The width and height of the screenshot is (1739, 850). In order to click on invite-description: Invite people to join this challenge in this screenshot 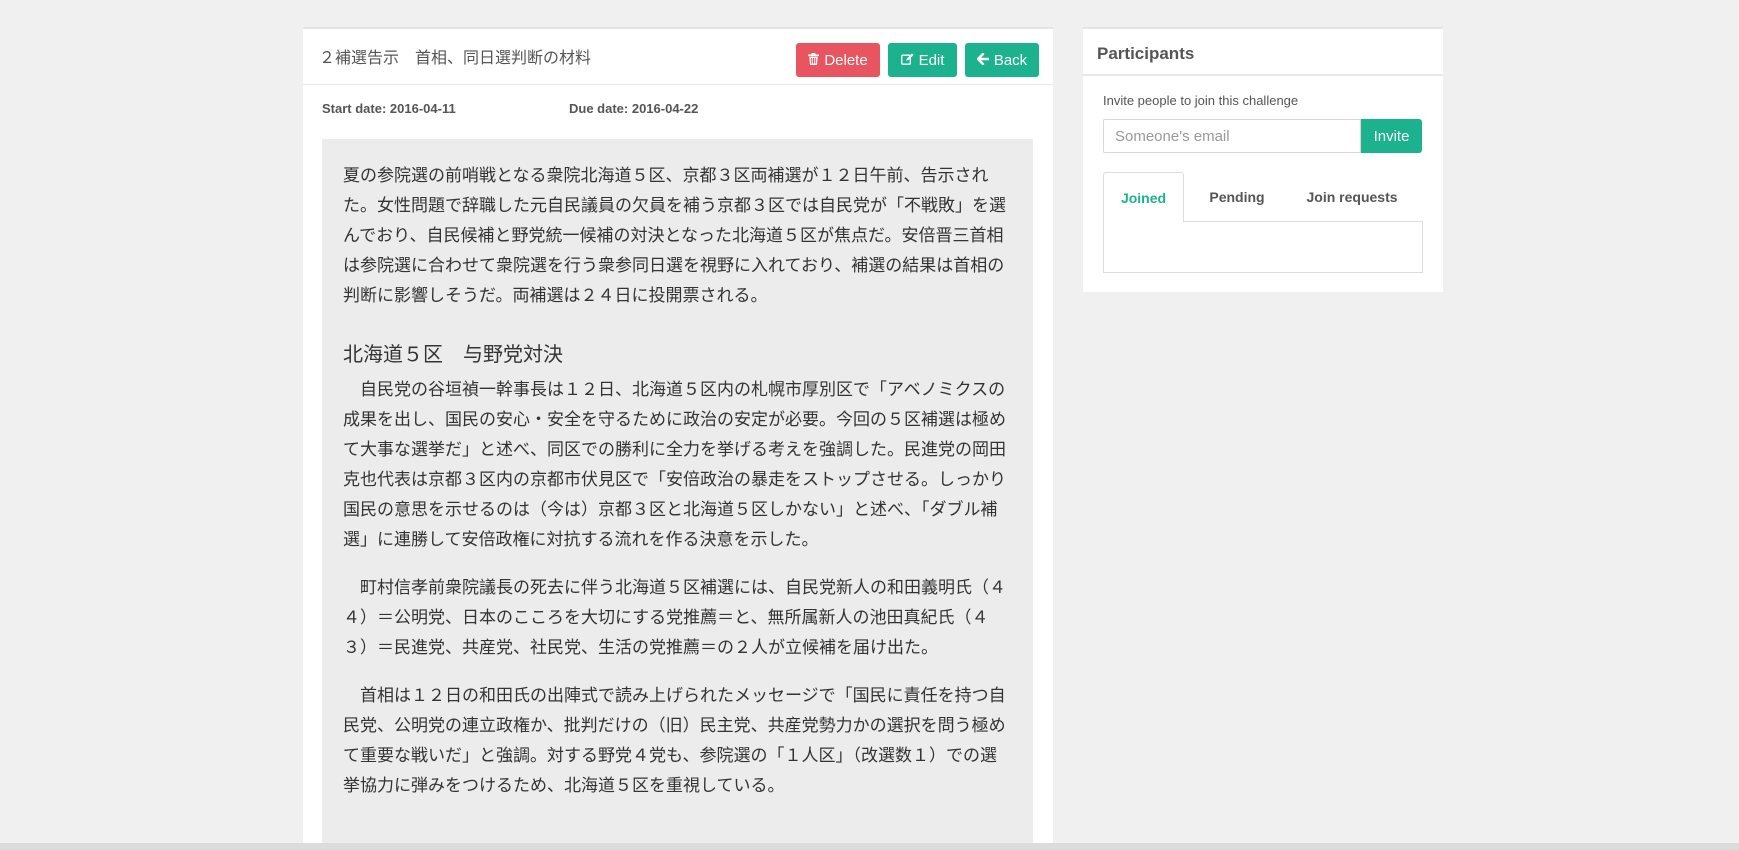, I will do `click(1201, 100)`.